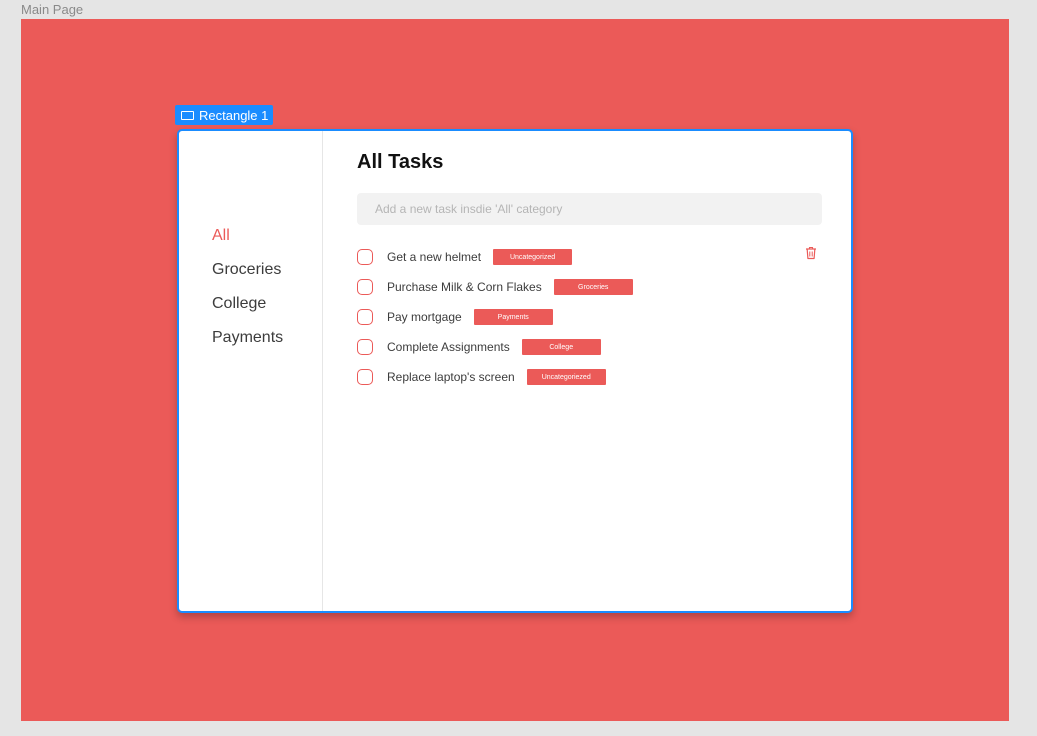  I want to click on task-item: Complete Assignments College, so click(592, 347).